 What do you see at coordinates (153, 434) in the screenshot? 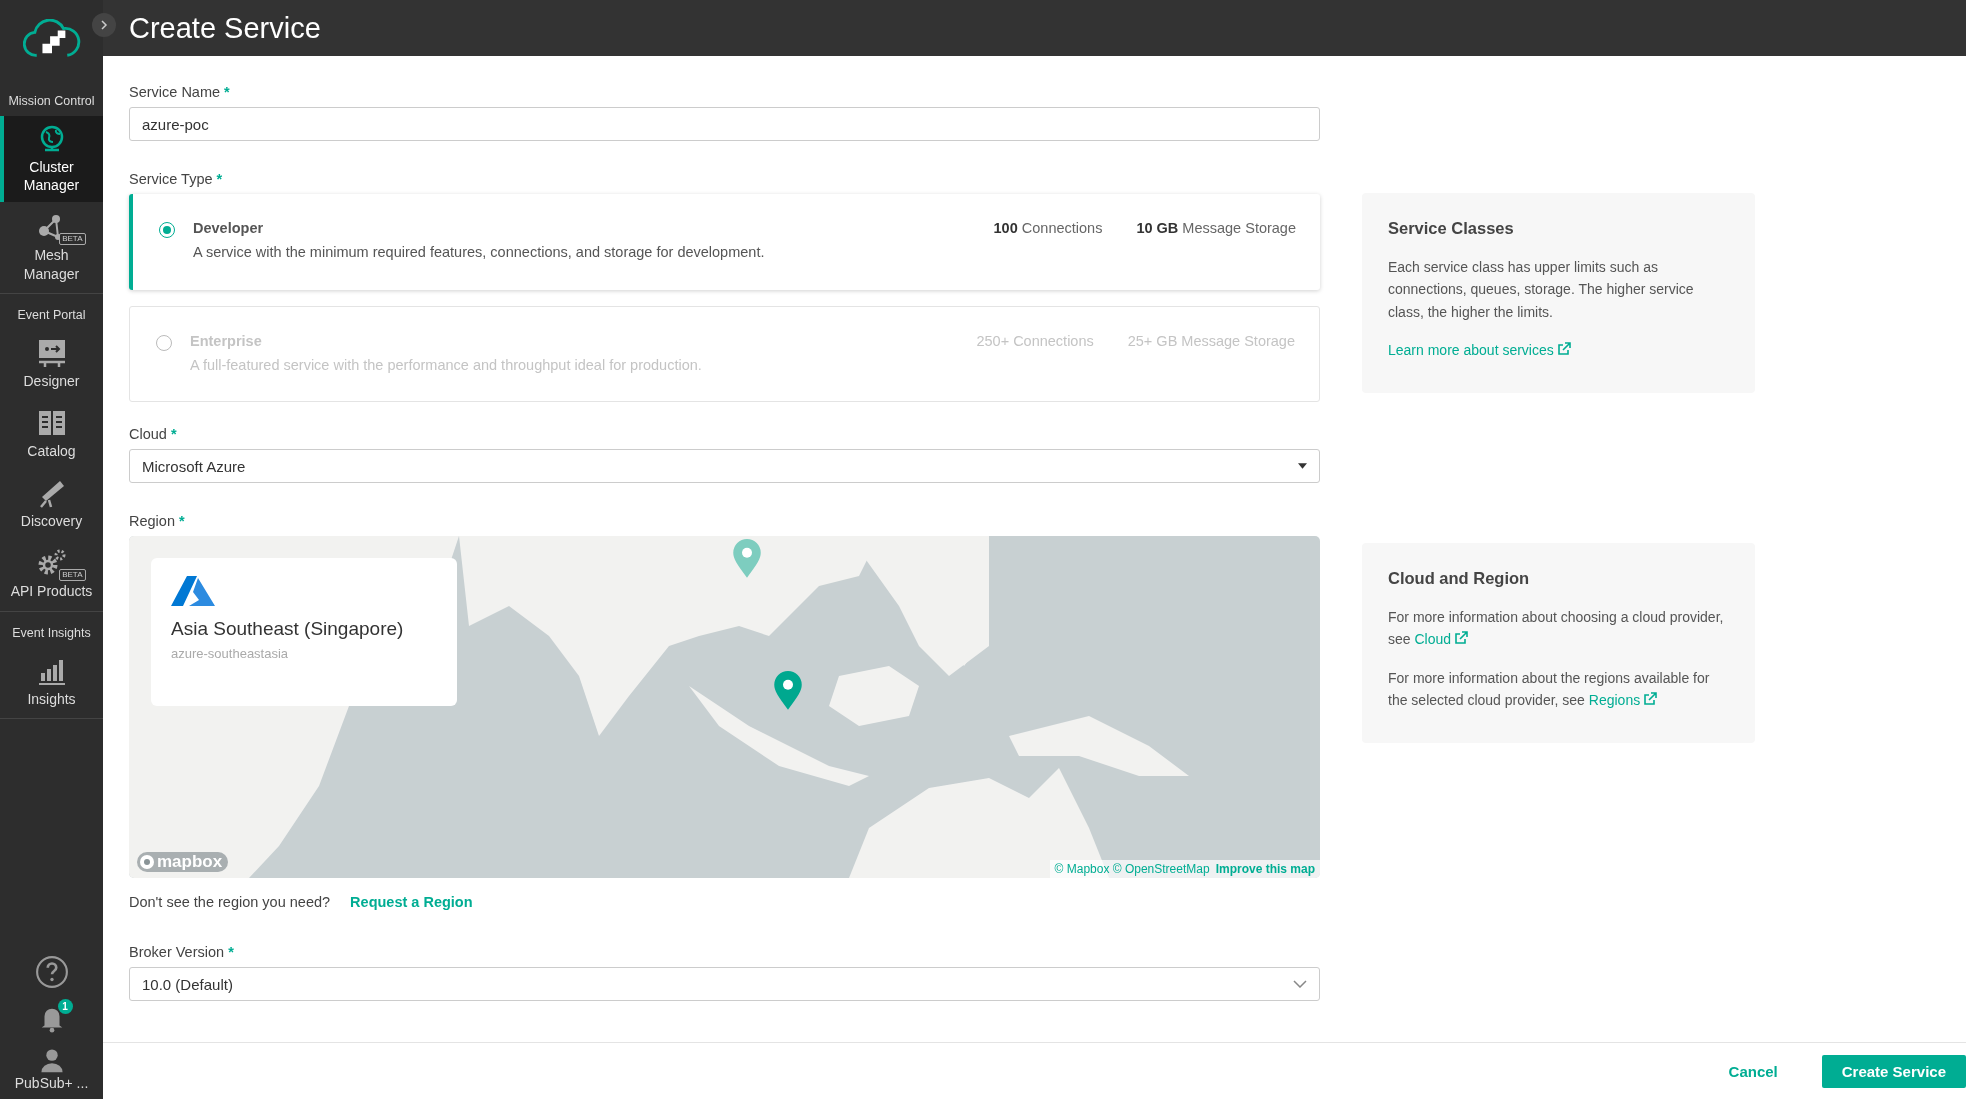
I see `field-label: Cloud *` at bounding box center [153, 434].